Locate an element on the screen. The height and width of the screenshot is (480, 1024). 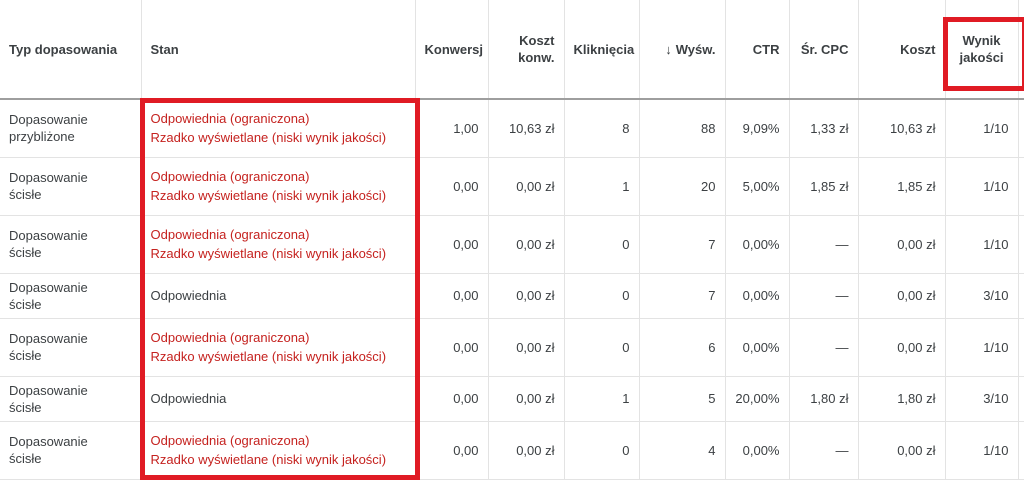
ctr-cell: 20,00% is located at coordinates (757, 399).